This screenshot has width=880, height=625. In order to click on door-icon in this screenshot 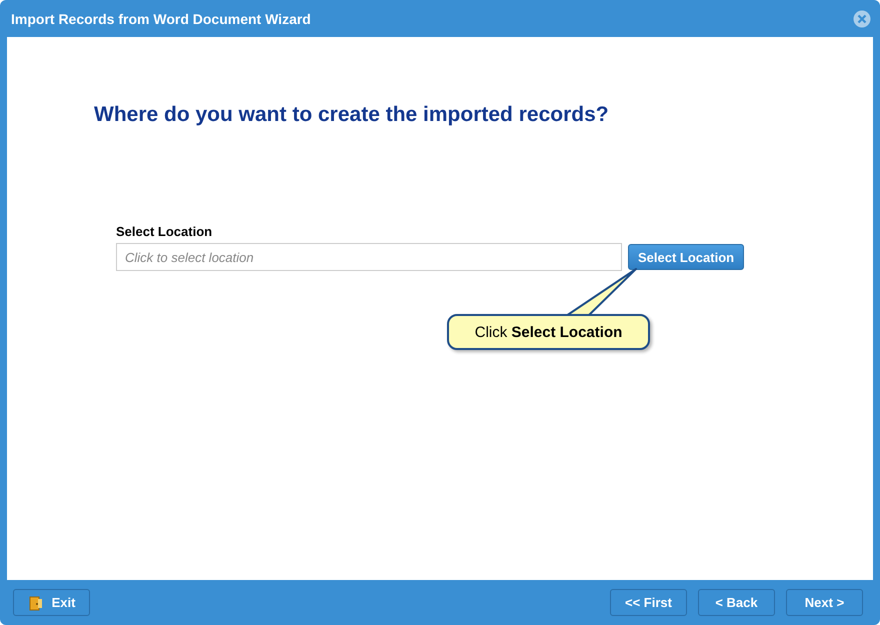, I will do `click(36, 602)`.